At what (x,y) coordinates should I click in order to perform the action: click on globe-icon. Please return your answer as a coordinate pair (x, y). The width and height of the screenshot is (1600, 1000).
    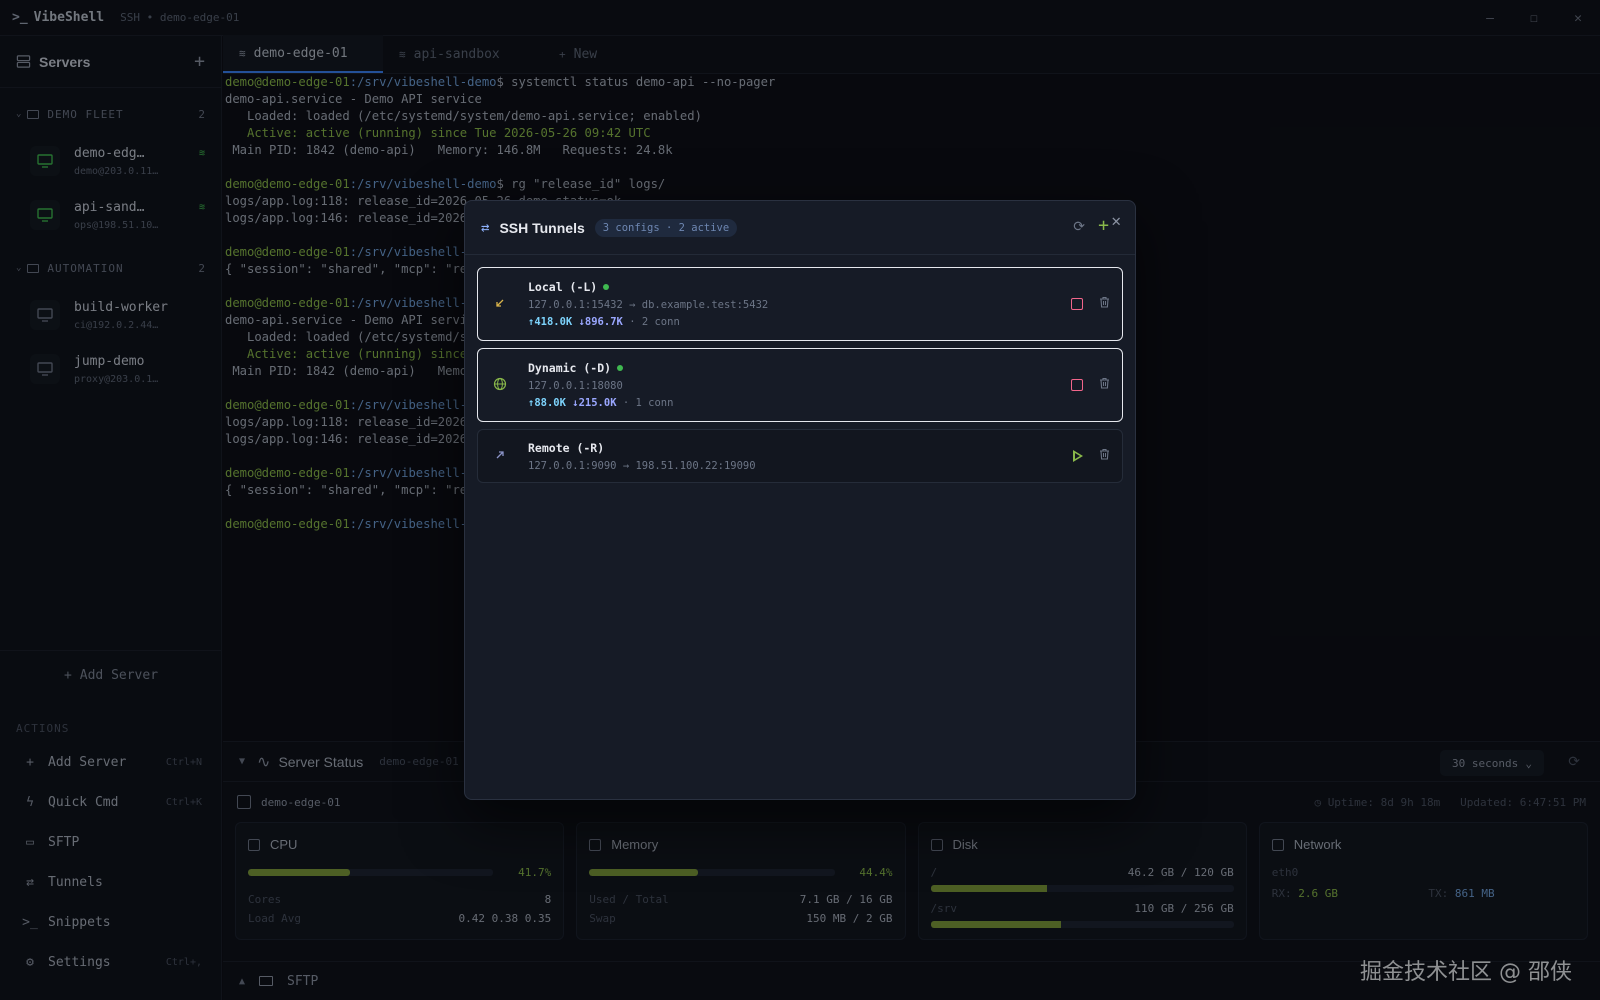
    Looking at the image, I should click on (500, 385).